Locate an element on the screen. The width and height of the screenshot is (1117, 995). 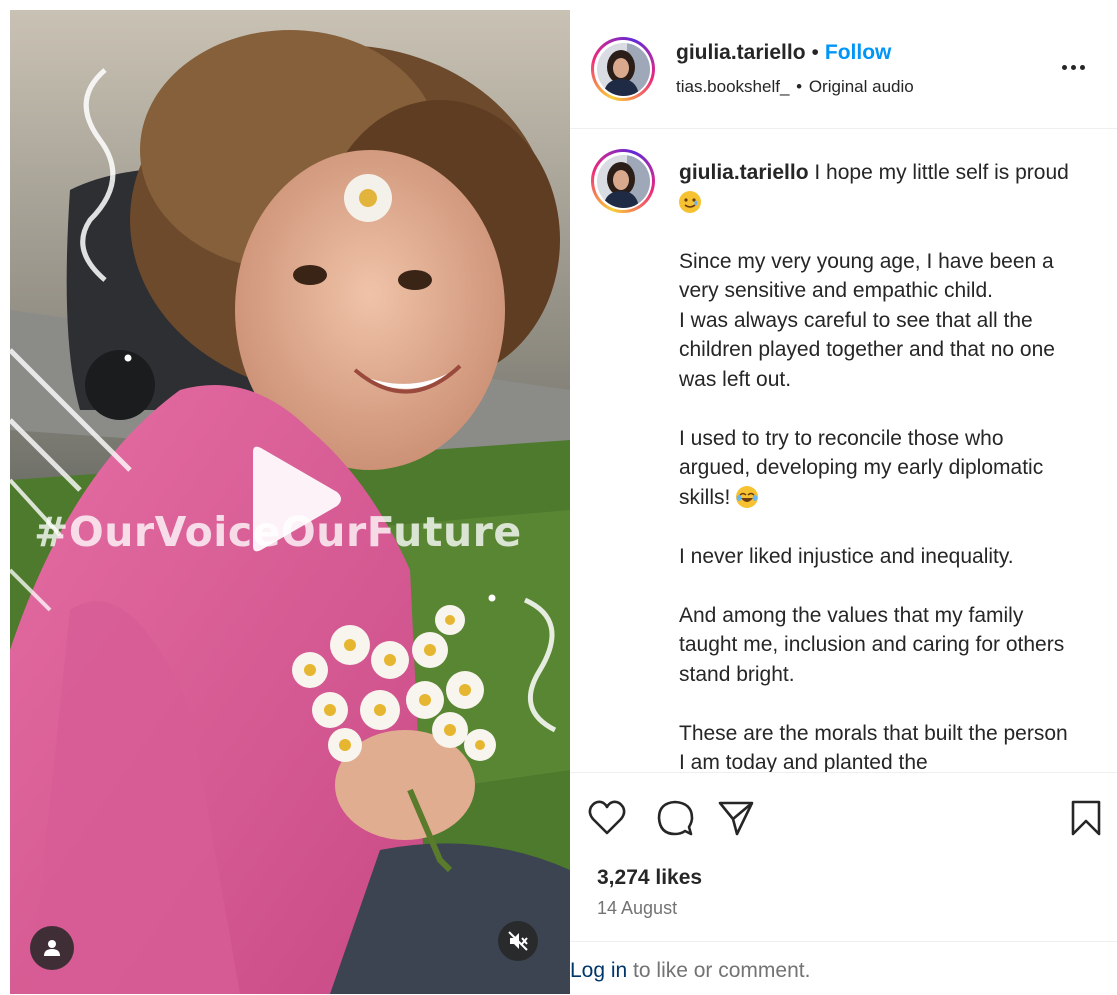
caption-paragraph: I never liked injustice and inequality. is located at coordinates (846, 556).